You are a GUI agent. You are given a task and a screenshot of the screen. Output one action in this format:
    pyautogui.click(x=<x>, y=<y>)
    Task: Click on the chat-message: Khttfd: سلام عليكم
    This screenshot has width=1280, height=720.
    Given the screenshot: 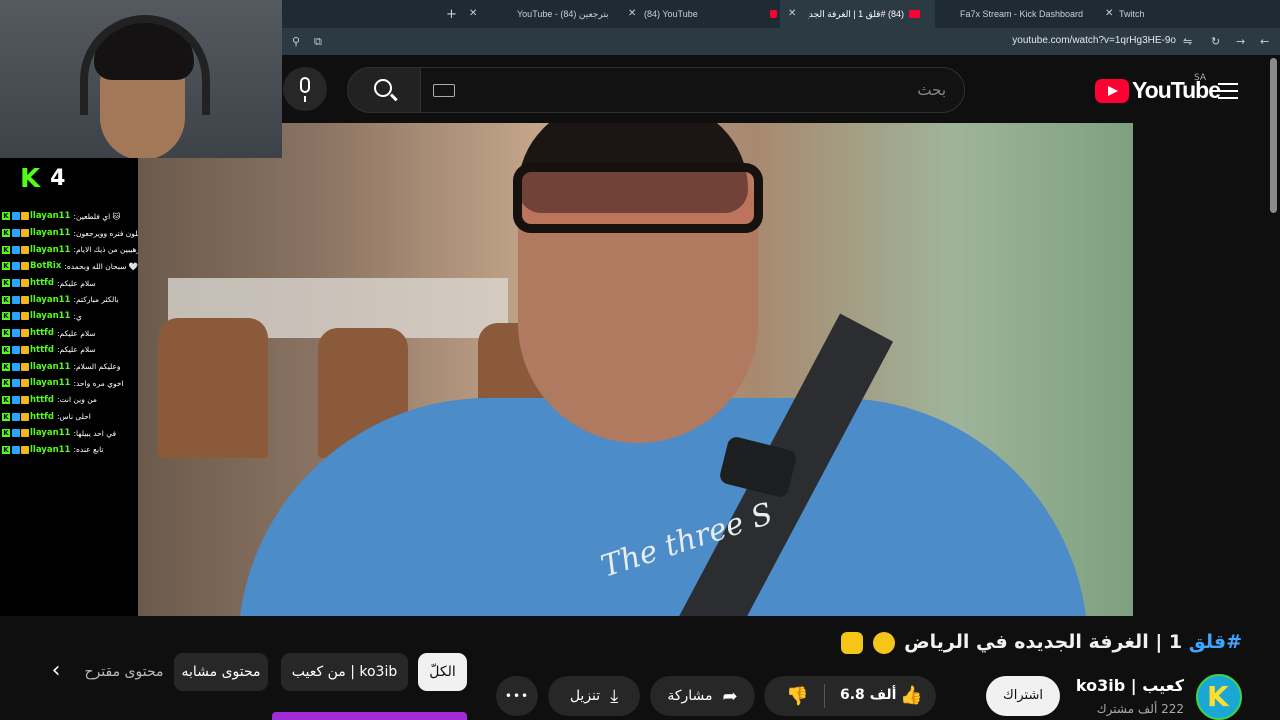 What is the action you would take?
    pyautogui.click(x=70, y=350)
    